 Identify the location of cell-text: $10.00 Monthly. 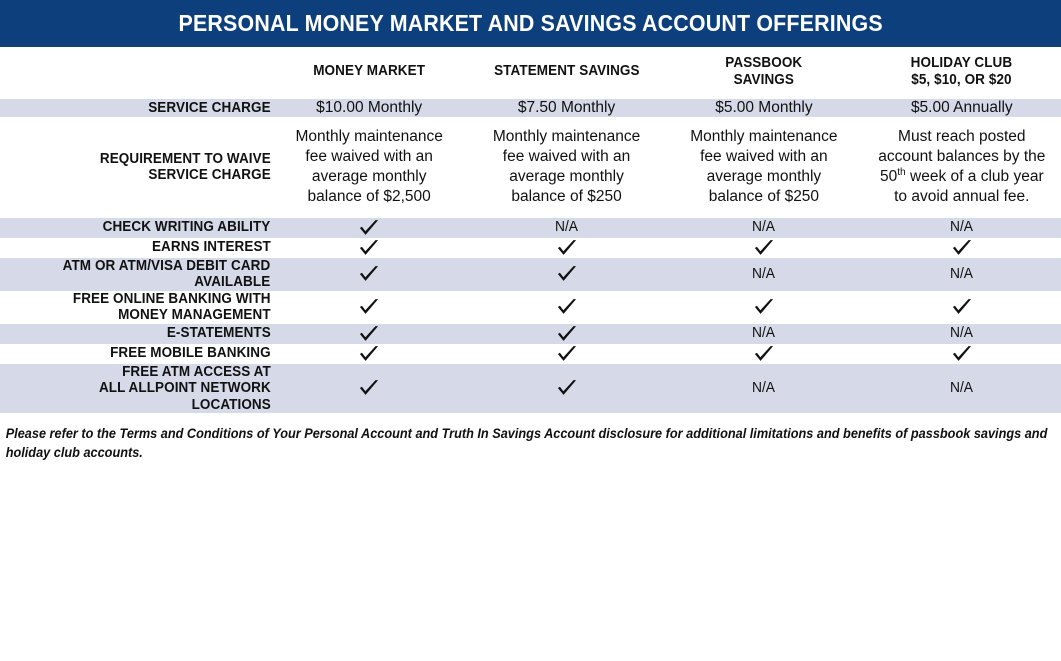
(369, 108).